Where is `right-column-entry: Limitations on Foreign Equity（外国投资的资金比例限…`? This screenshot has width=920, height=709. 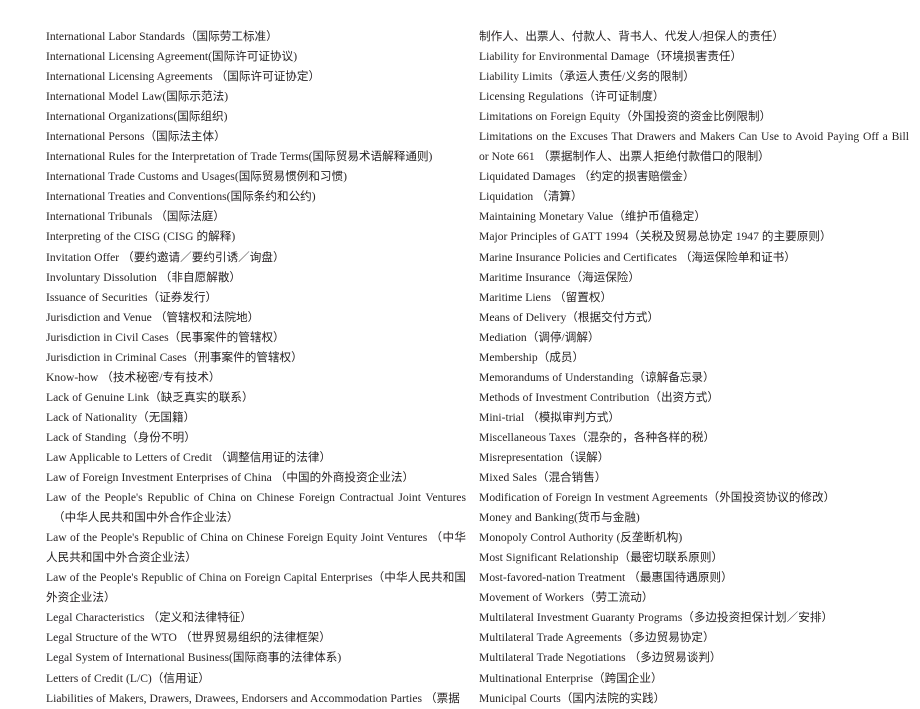
right-column-entry: Limitations on Foreign Equity（外国投资的资金比例限… is located at coordinates (625, 117).